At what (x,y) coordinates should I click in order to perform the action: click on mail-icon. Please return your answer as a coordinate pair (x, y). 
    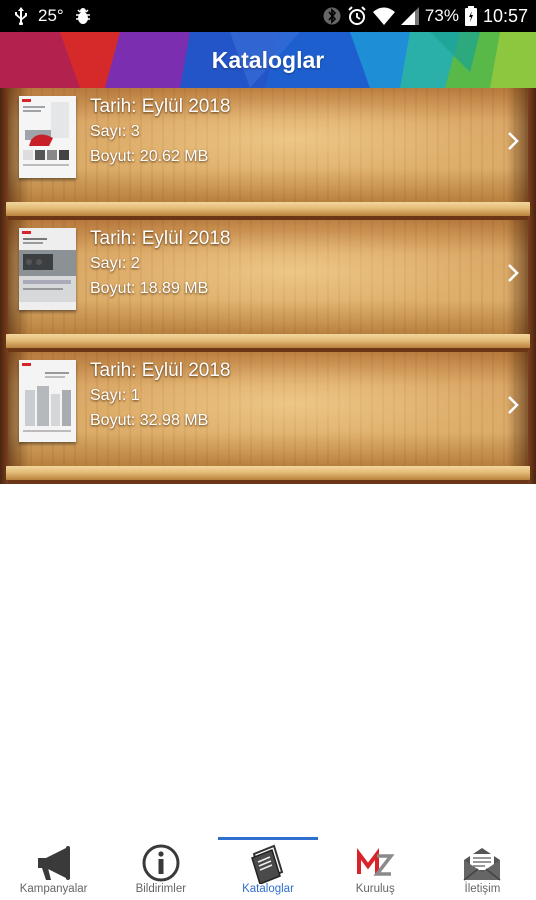
    Looking at the image, I should click on (482, 864).